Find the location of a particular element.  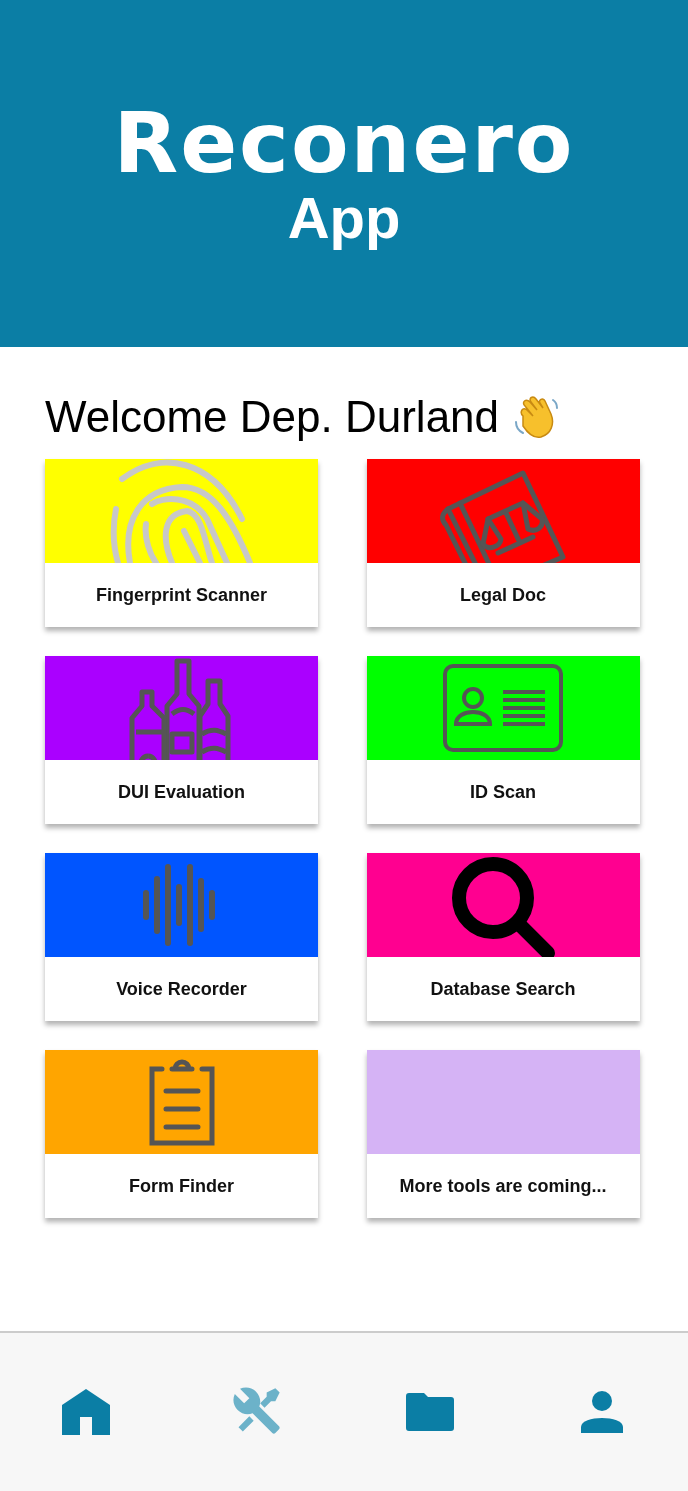

welcome-heading: Welcome Dep. Durland is located at coordinates (272, 417).